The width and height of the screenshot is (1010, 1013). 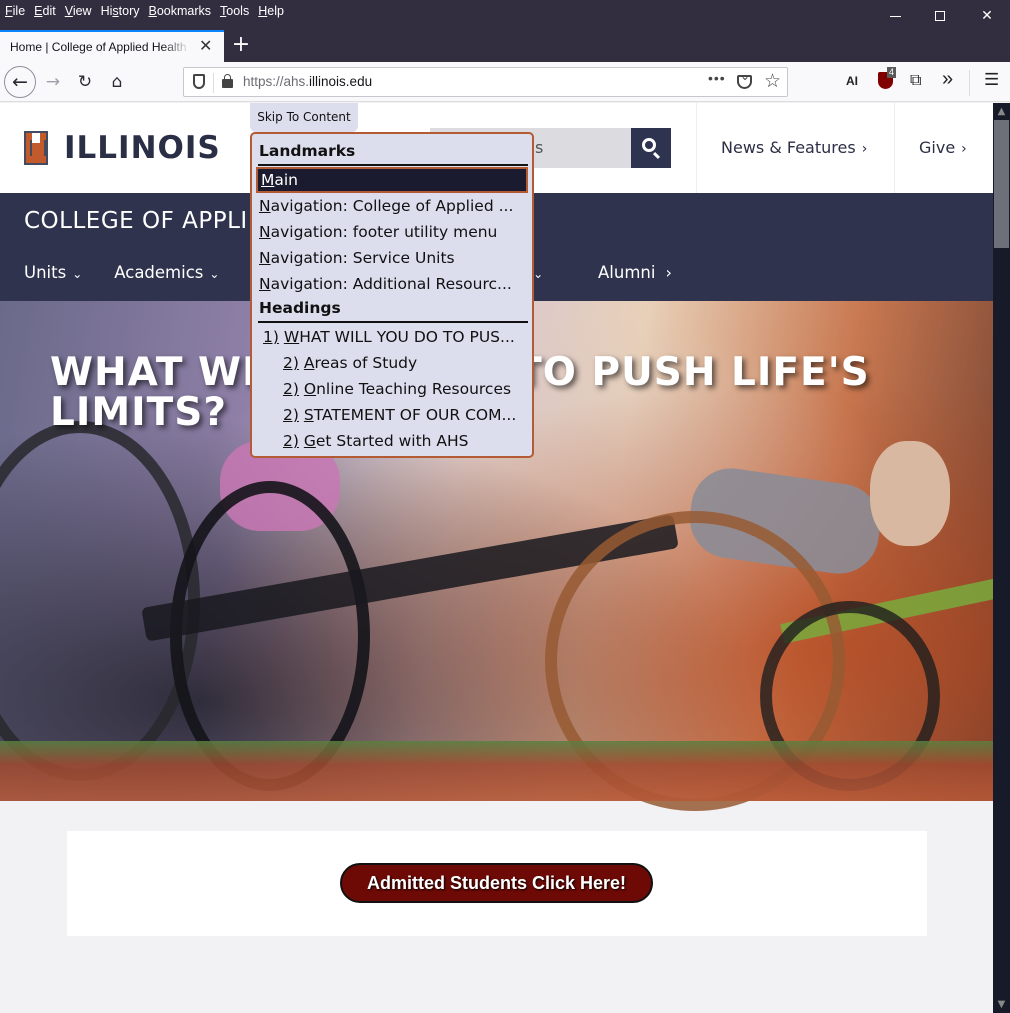 What do you see at coordinates (307, 81) in the screenshot?
I see `url-text: https://ahs.illinois.edu` at bounding box center [307, 81].